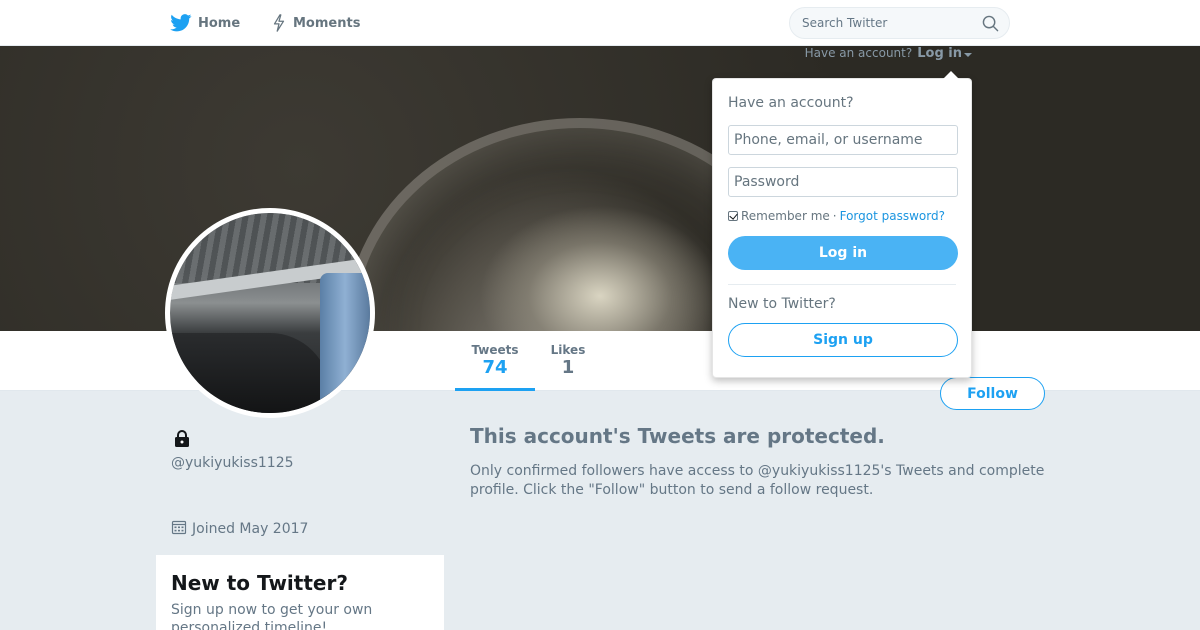 The width and height of the screenshot is (1200, 630). What do you see at coordinates (843, 253) in the screenshot?
I see `login-button: Log in` at bounding box center [843, 253].